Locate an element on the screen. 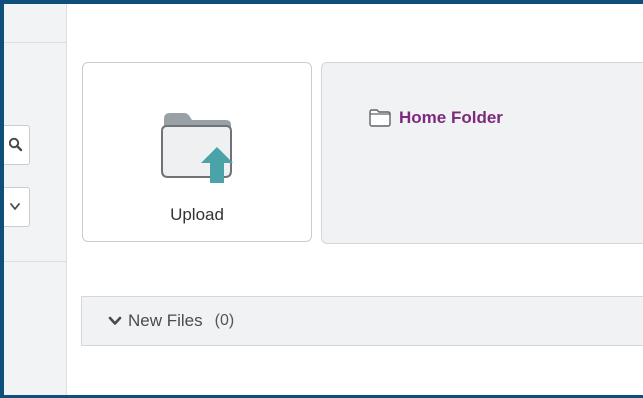 This screenshot has width=643, height=398. search-button is located at coordinates (17, 145).